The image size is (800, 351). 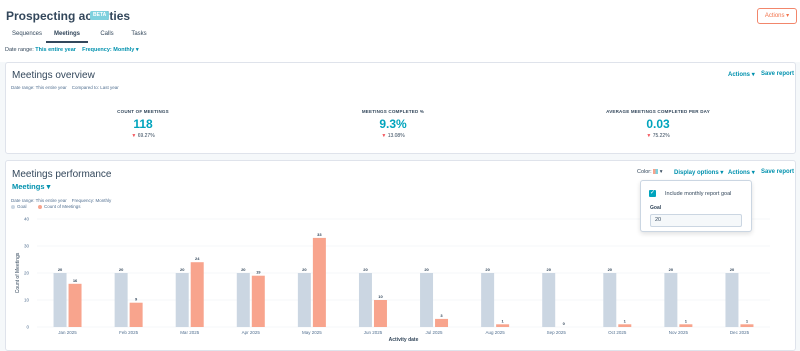 I want to click on display-options-popover: ✓ Include monthly report goal Goal 20, so click(x=696, y=206).